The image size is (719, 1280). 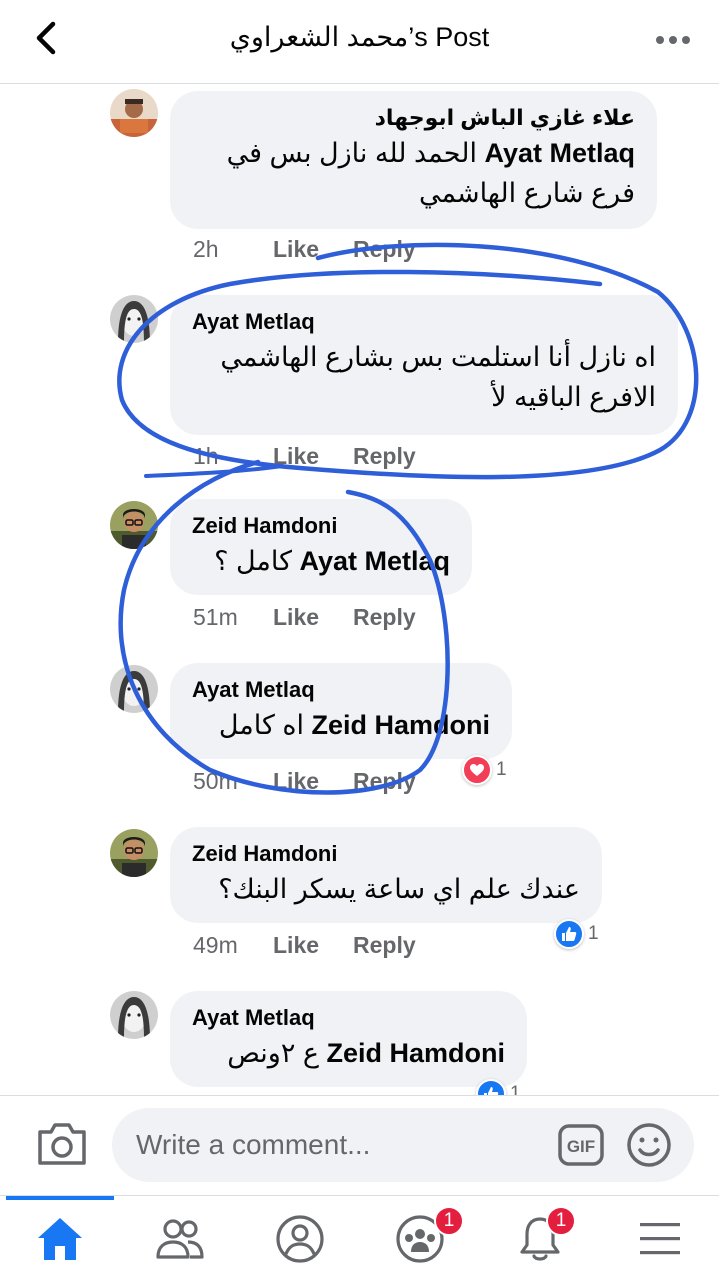 I want to click on comment-input-wrapper: GIF, so click(x=403, y=1145).